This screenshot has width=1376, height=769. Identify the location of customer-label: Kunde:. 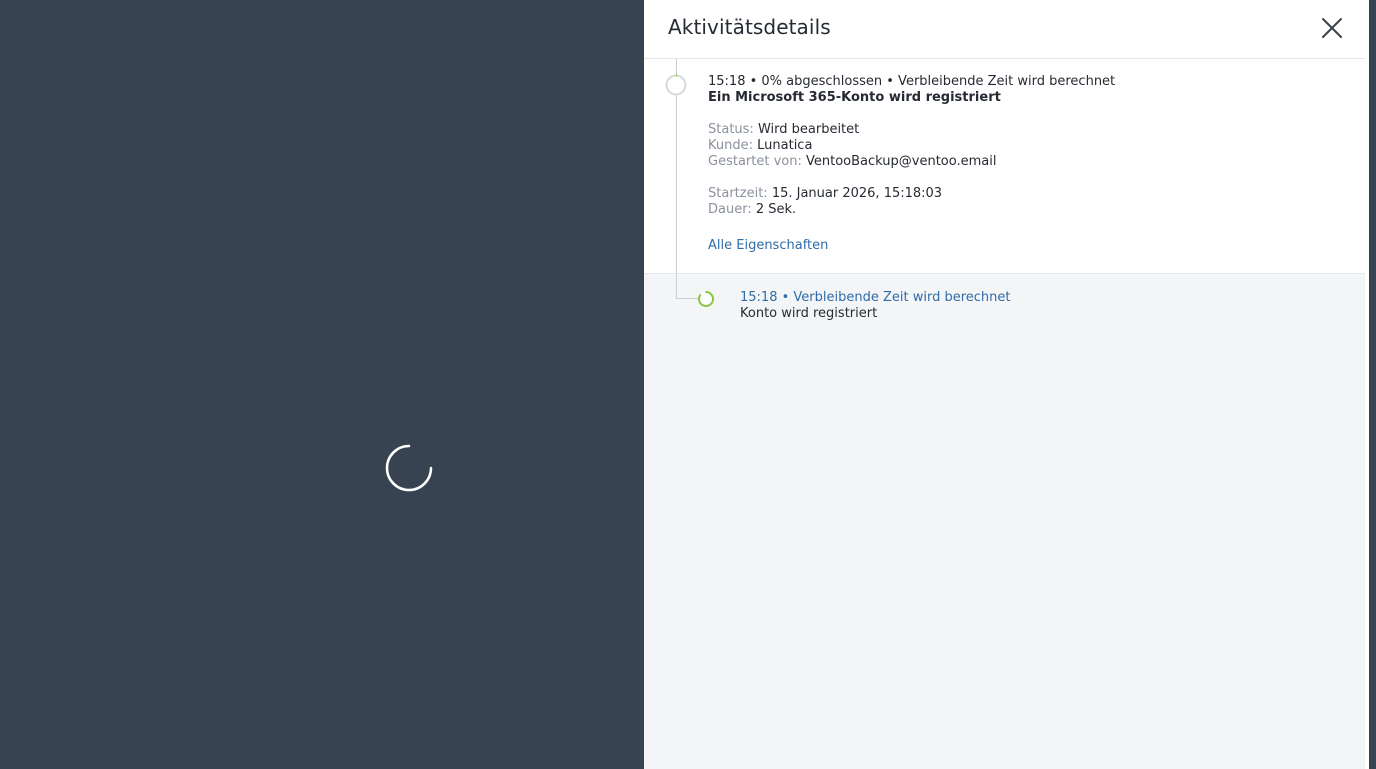
(730, 145).